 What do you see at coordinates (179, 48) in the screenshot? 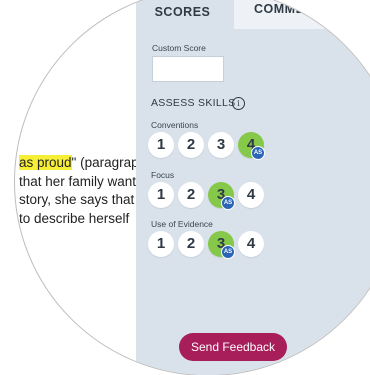
I see `custom-score-label: Custom Score` at bounding box center [179, 48].